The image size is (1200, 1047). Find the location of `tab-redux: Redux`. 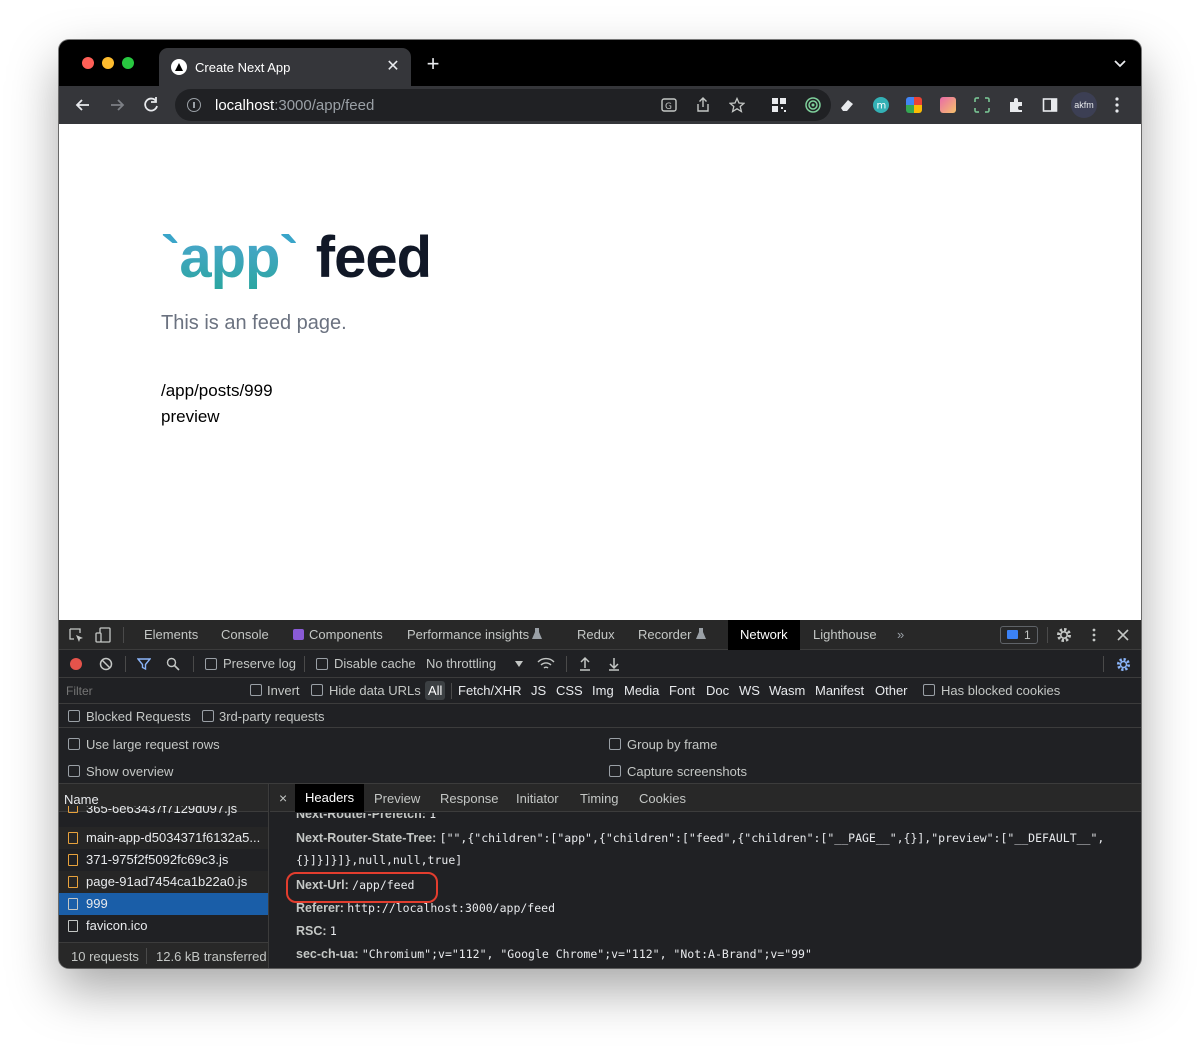

tab-redux: Redux is located at coordinates (596, 635).